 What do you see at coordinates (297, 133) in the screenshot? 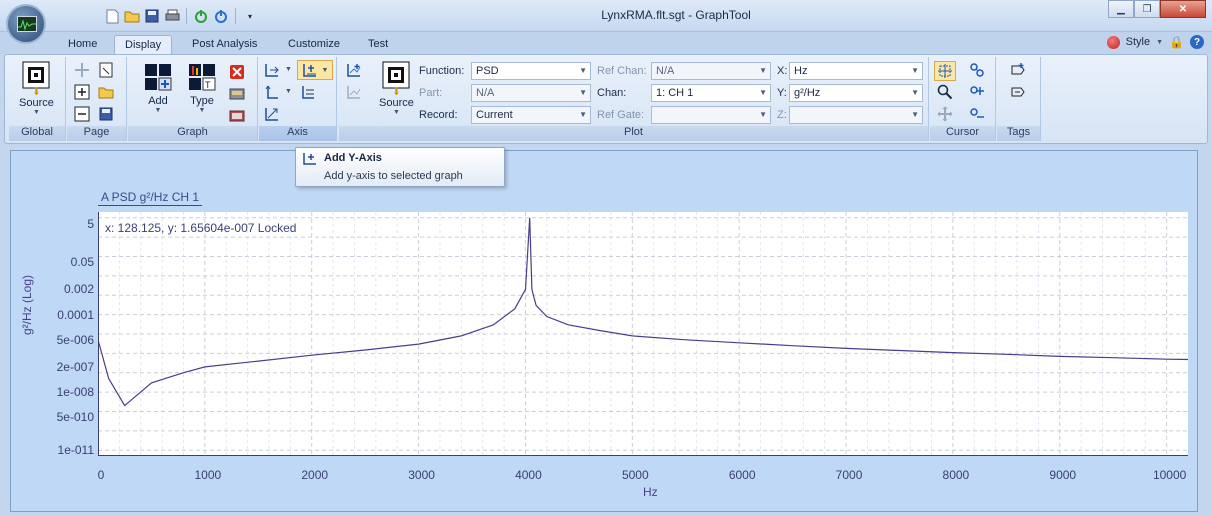
I see `group-label-axis: Axis` at bounding box center [297, 133].